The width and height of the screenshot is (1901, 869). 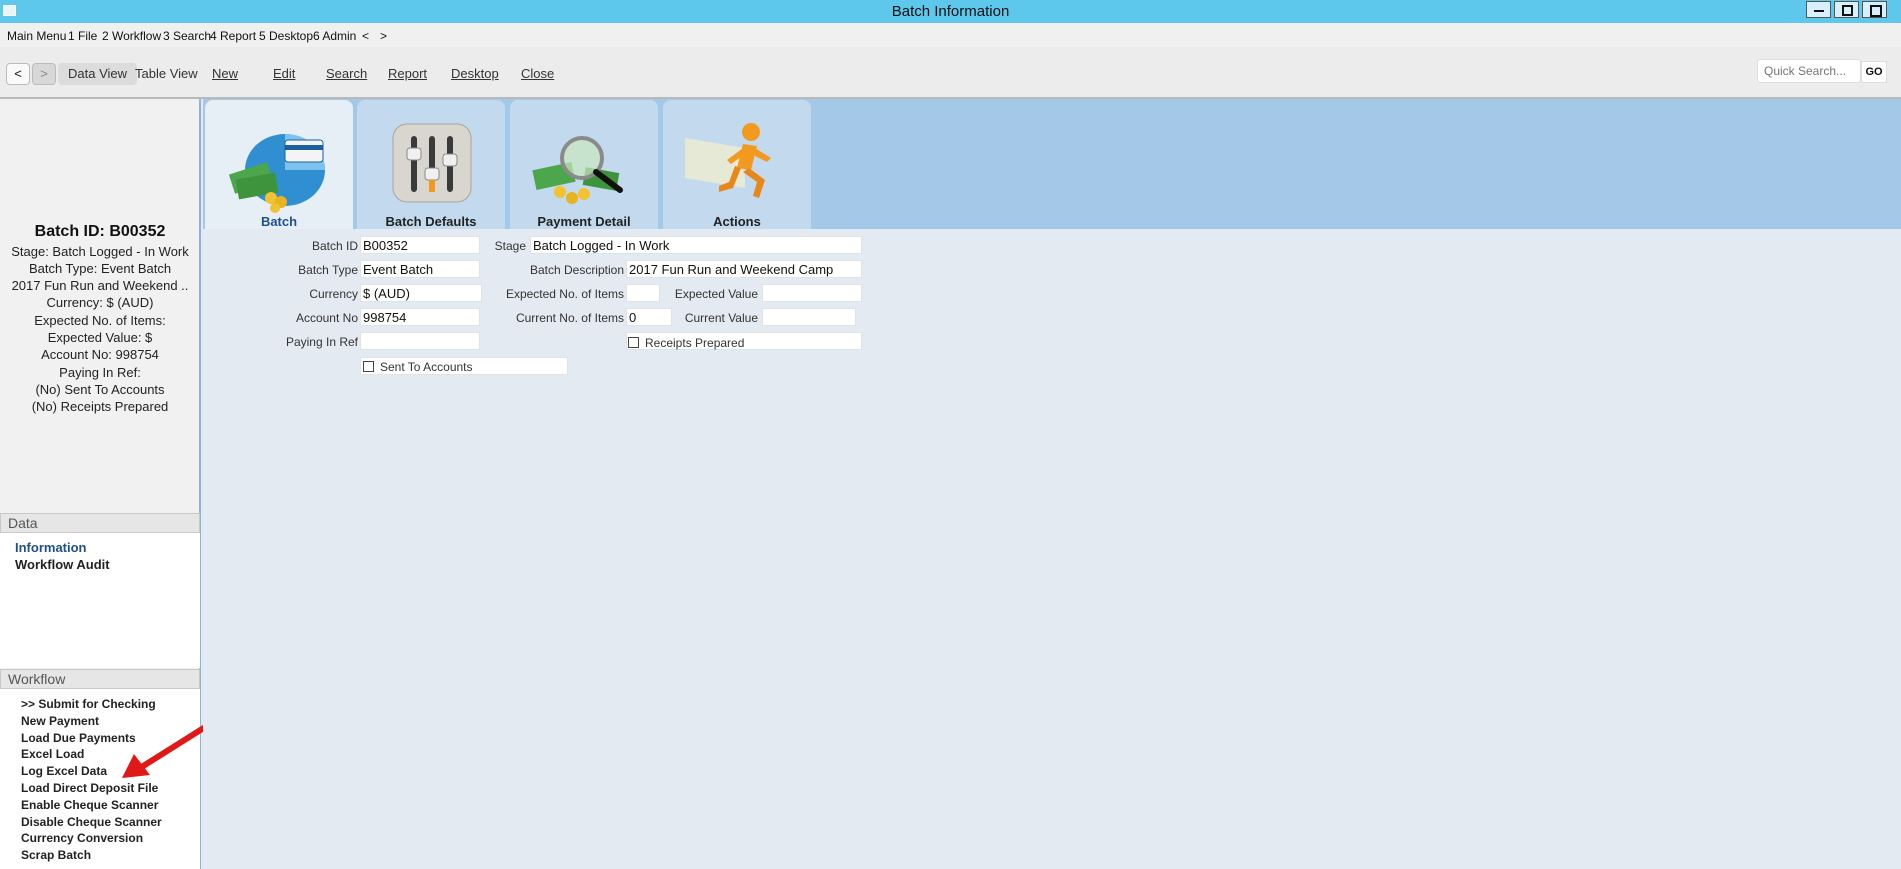 I want to click on report-button: Report, so click(x=407, y=74).